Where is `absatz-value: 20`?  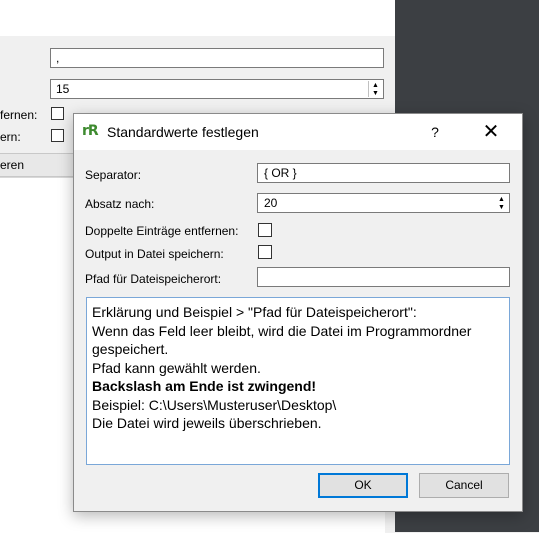 absatz-value: 20 is located at coordinates (271, 203).